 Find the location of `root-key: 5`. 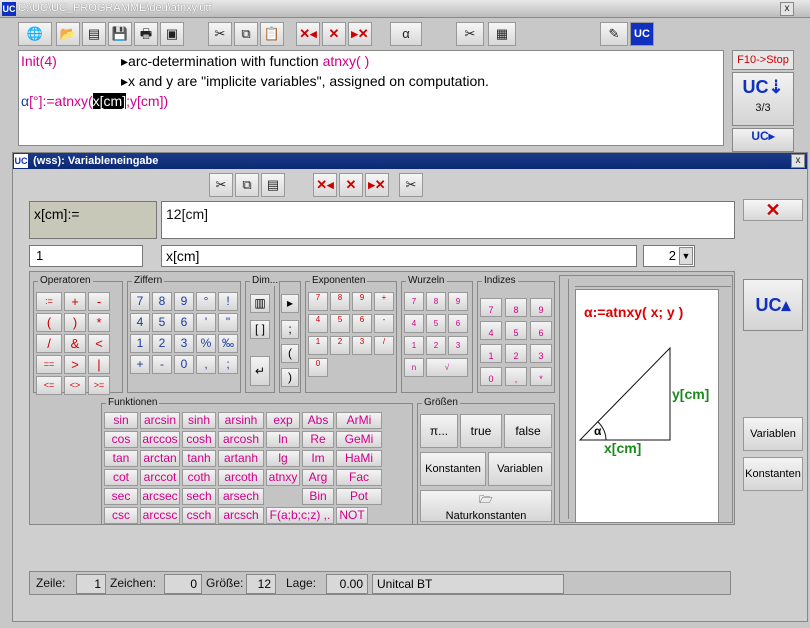

root-key: 5 is located at coordinates (436, 323).